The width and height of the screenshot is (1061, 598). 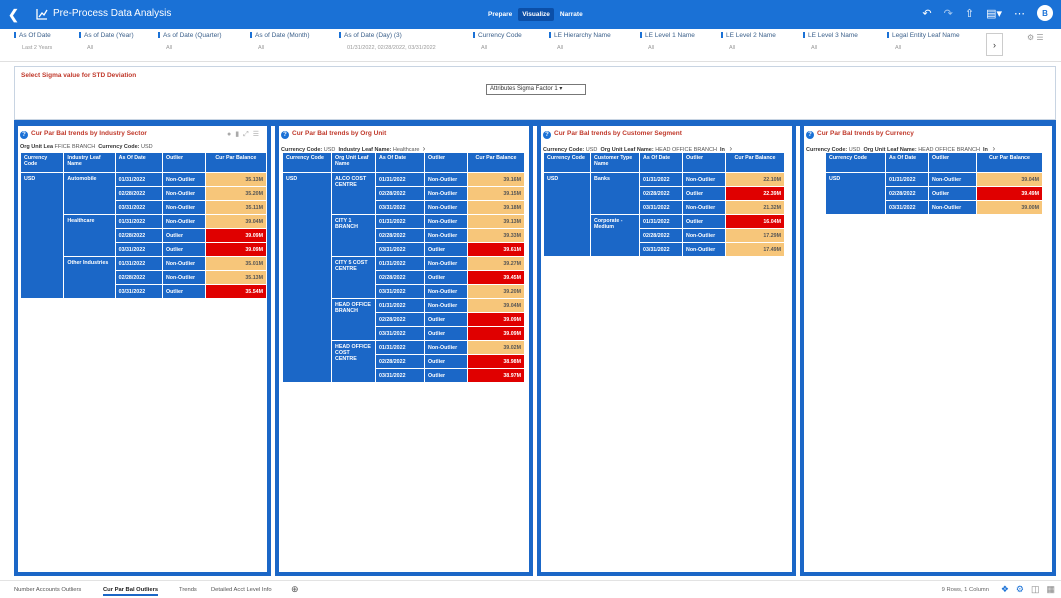 What do you see at coordinates (280, 41) in the screenshot?
I see `filter-3: As of Date (Month) All` at bounding box center [280, 41].